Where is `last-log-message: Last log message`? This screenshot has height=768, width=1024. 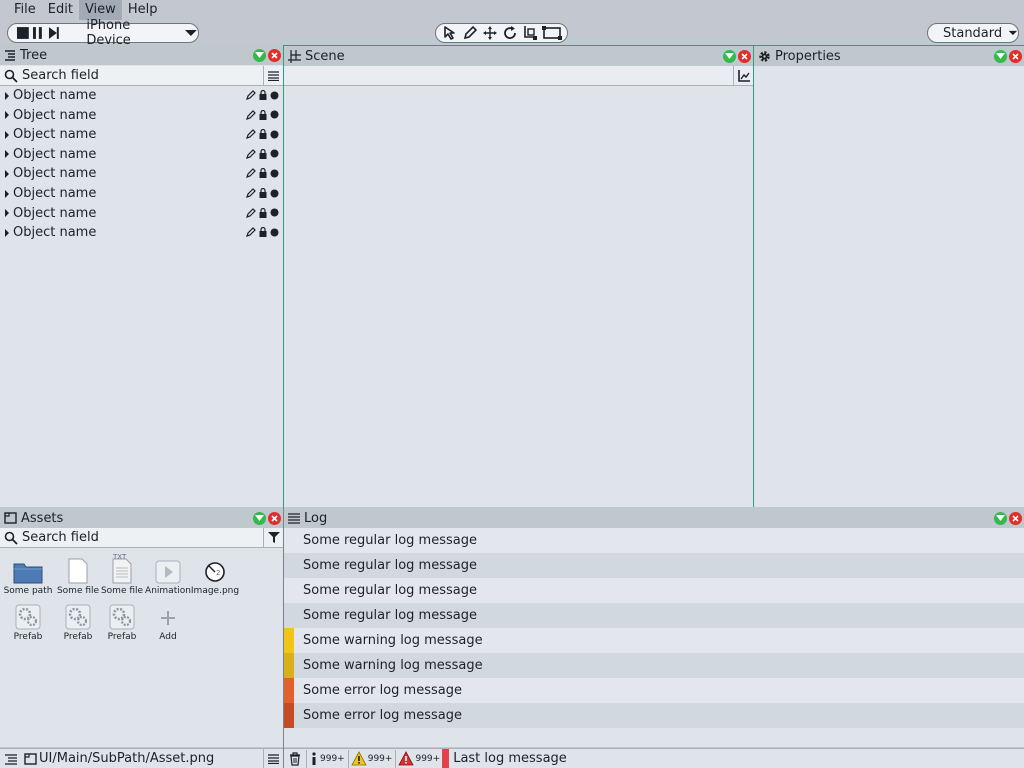
last-log-message: Last log message is located at coordinates (510, 758).